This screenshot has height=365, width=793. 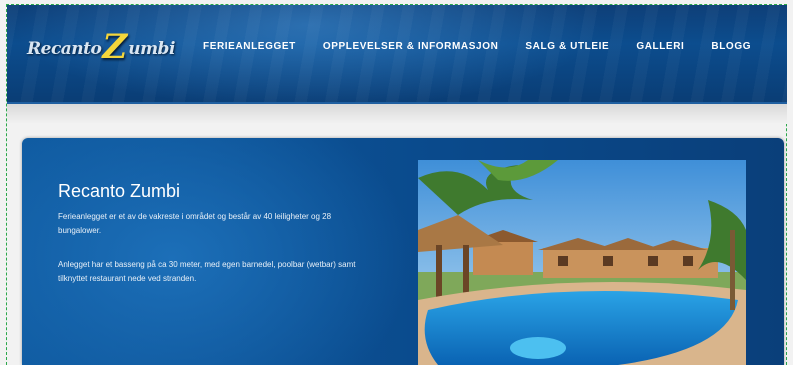 What do you see at coordinates (64, 49) in the screenshot?
I see `logo-text-part1: Recanto` at bounding box center [64, 49].